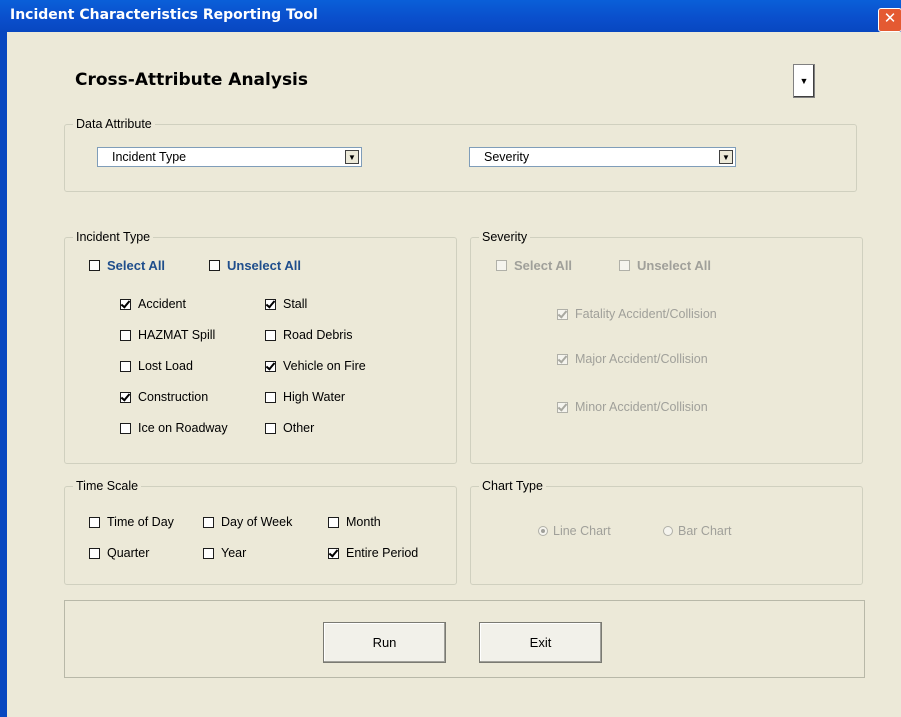  I want to click on checkbox-label: Construction, so click(173, 397).